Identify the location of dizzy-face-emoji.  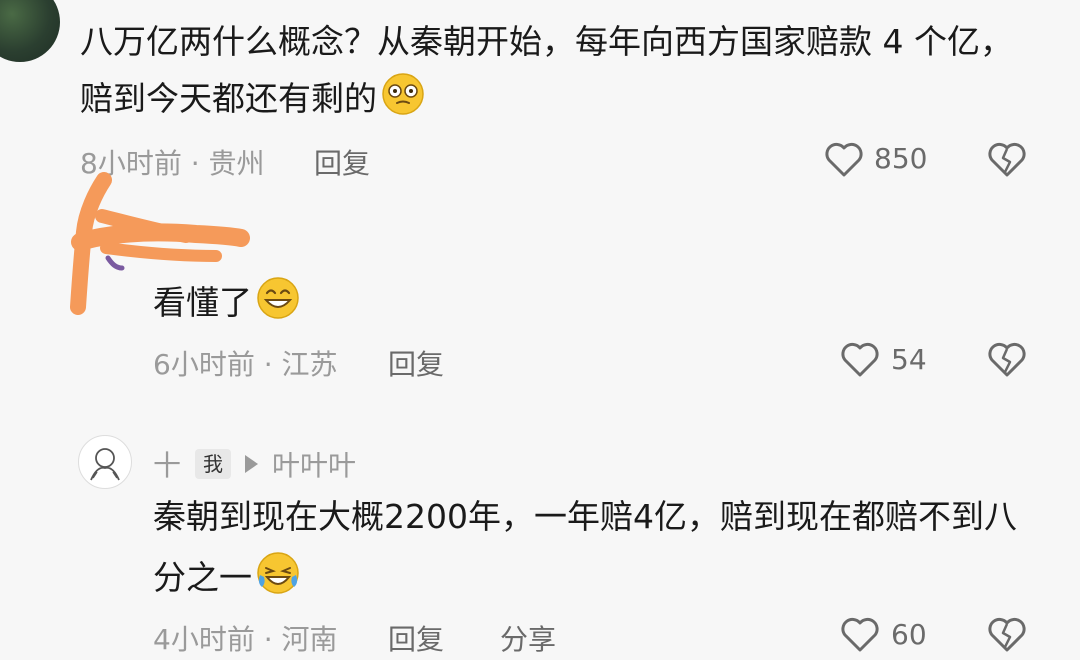
(403, 100).